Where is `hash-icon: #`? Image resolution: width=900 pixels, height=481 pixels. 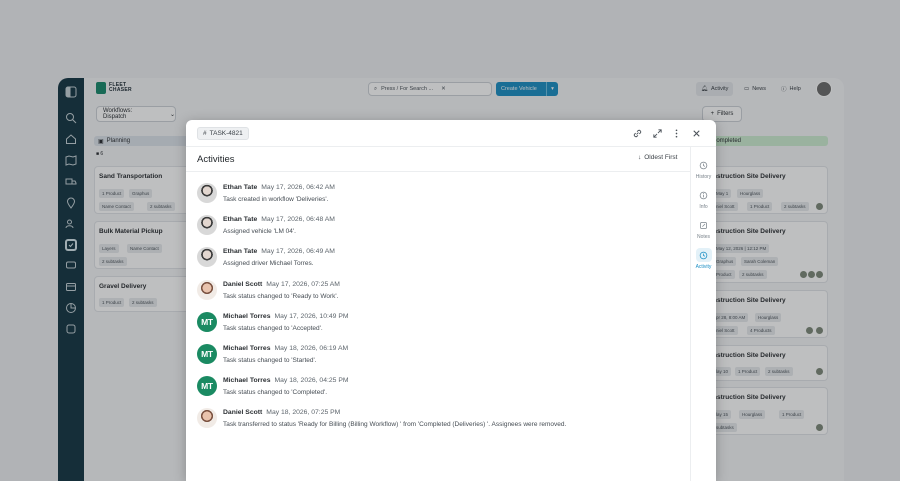
hash-icon: # is located at coordinates (205, 133).